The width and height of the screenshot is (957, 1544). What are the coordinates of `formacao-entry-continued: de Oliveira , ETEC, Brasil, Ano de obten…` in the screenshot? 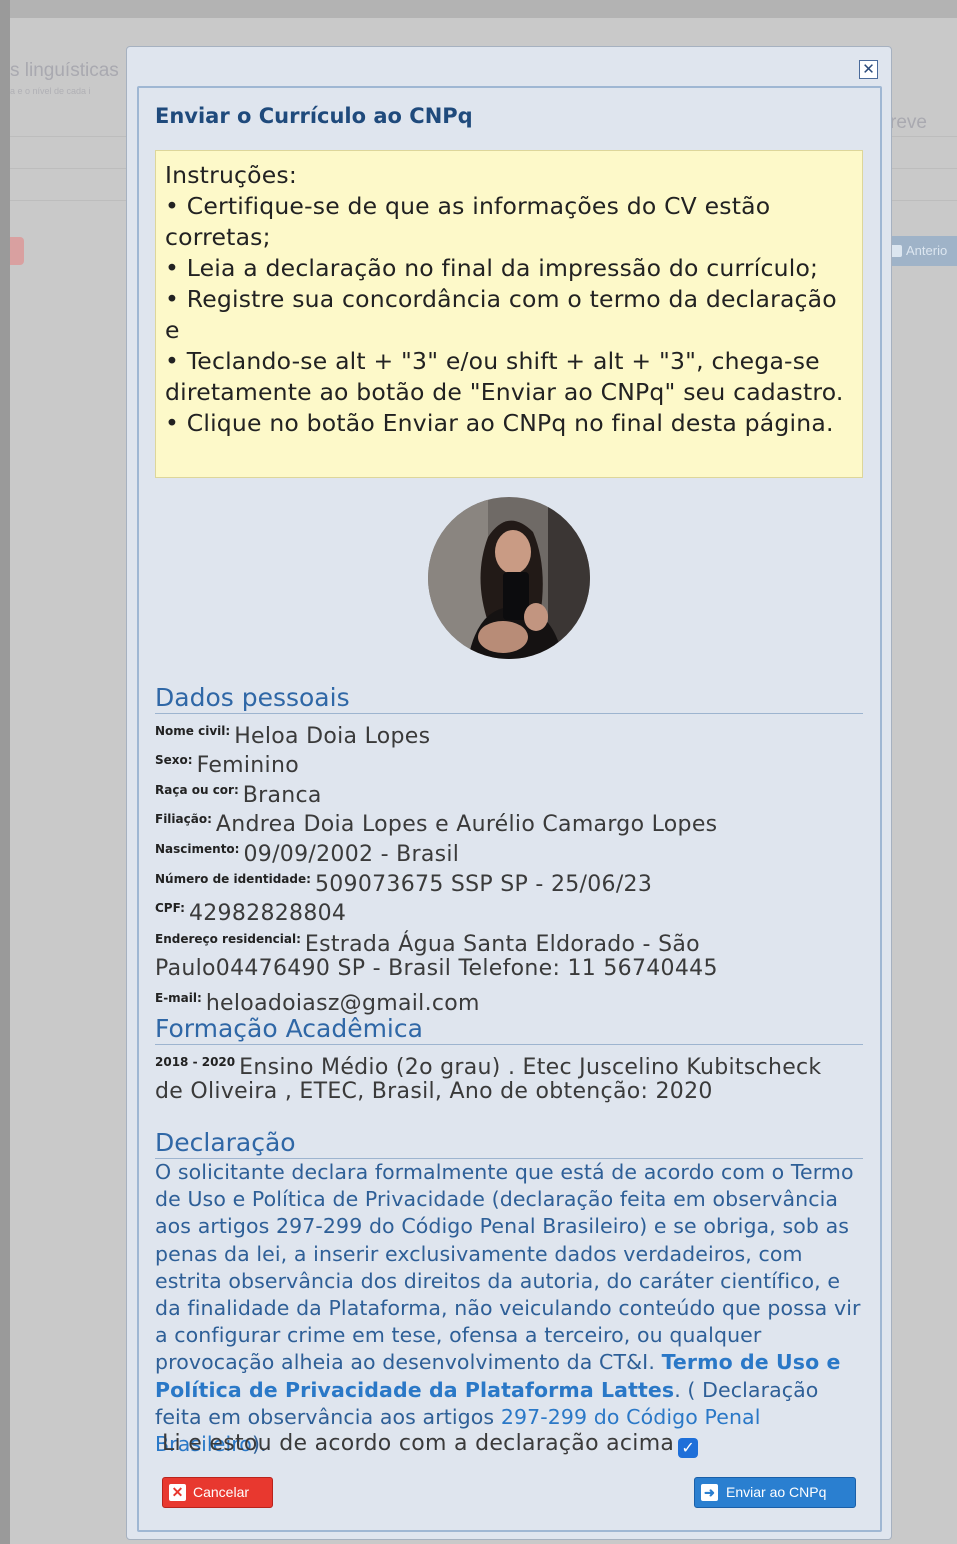 It's located at (434, 1091).